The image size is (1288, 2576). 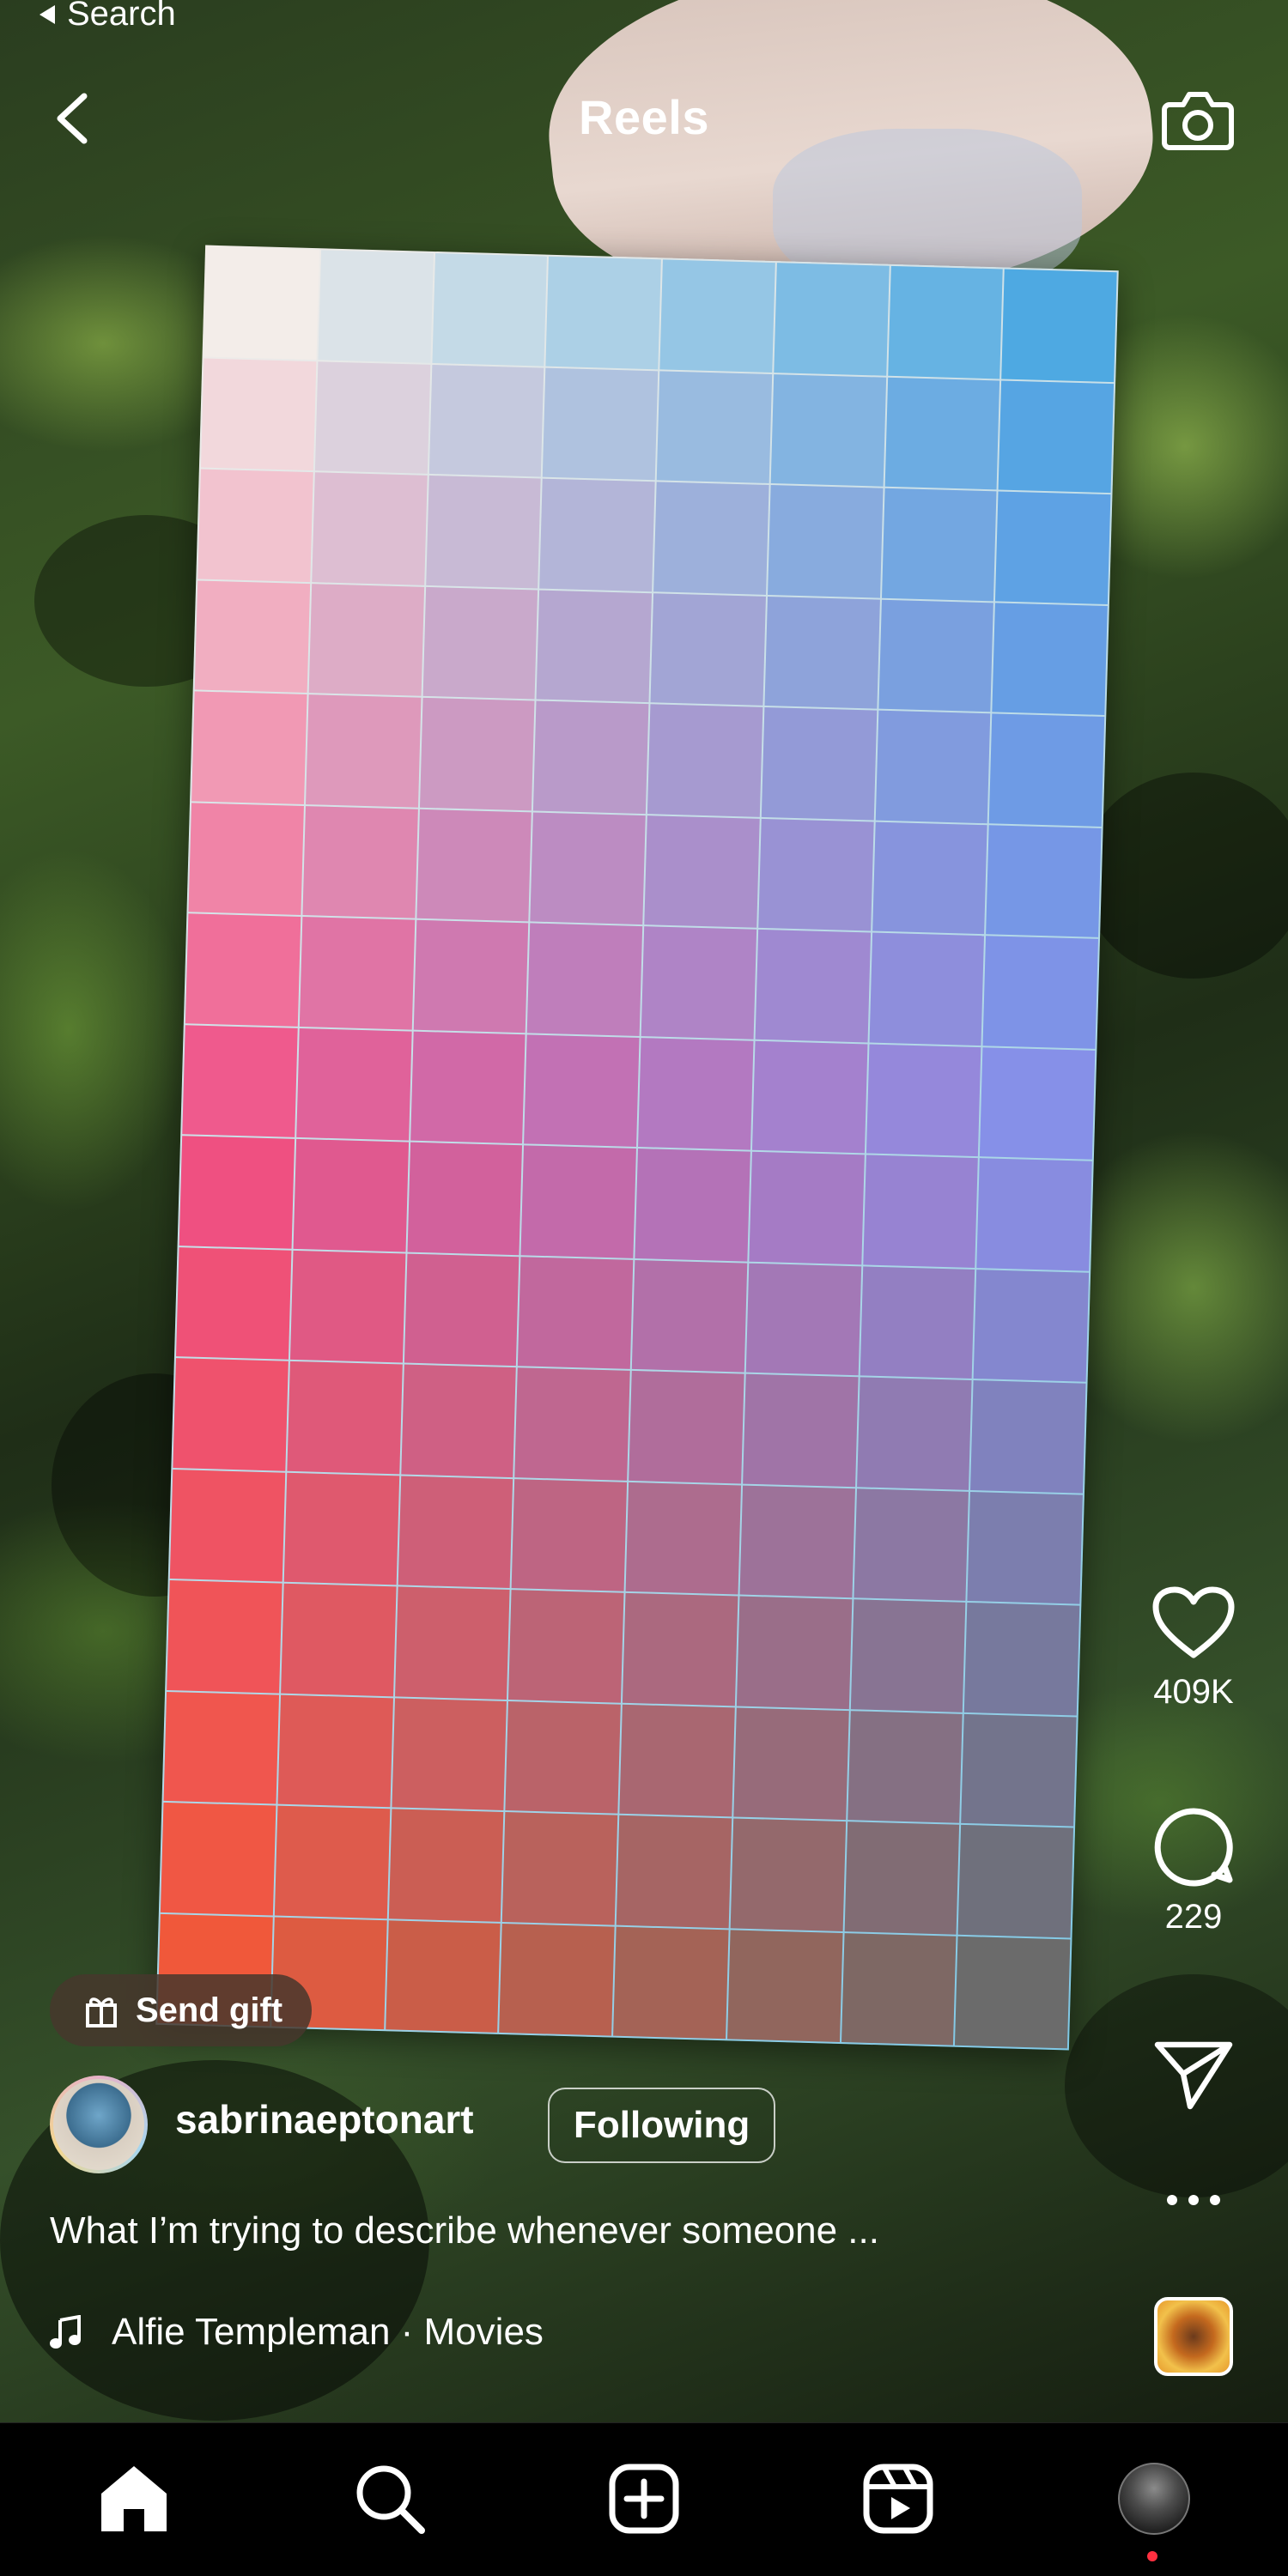 I want to click on nav-reels, so click(x=898, y=2499).